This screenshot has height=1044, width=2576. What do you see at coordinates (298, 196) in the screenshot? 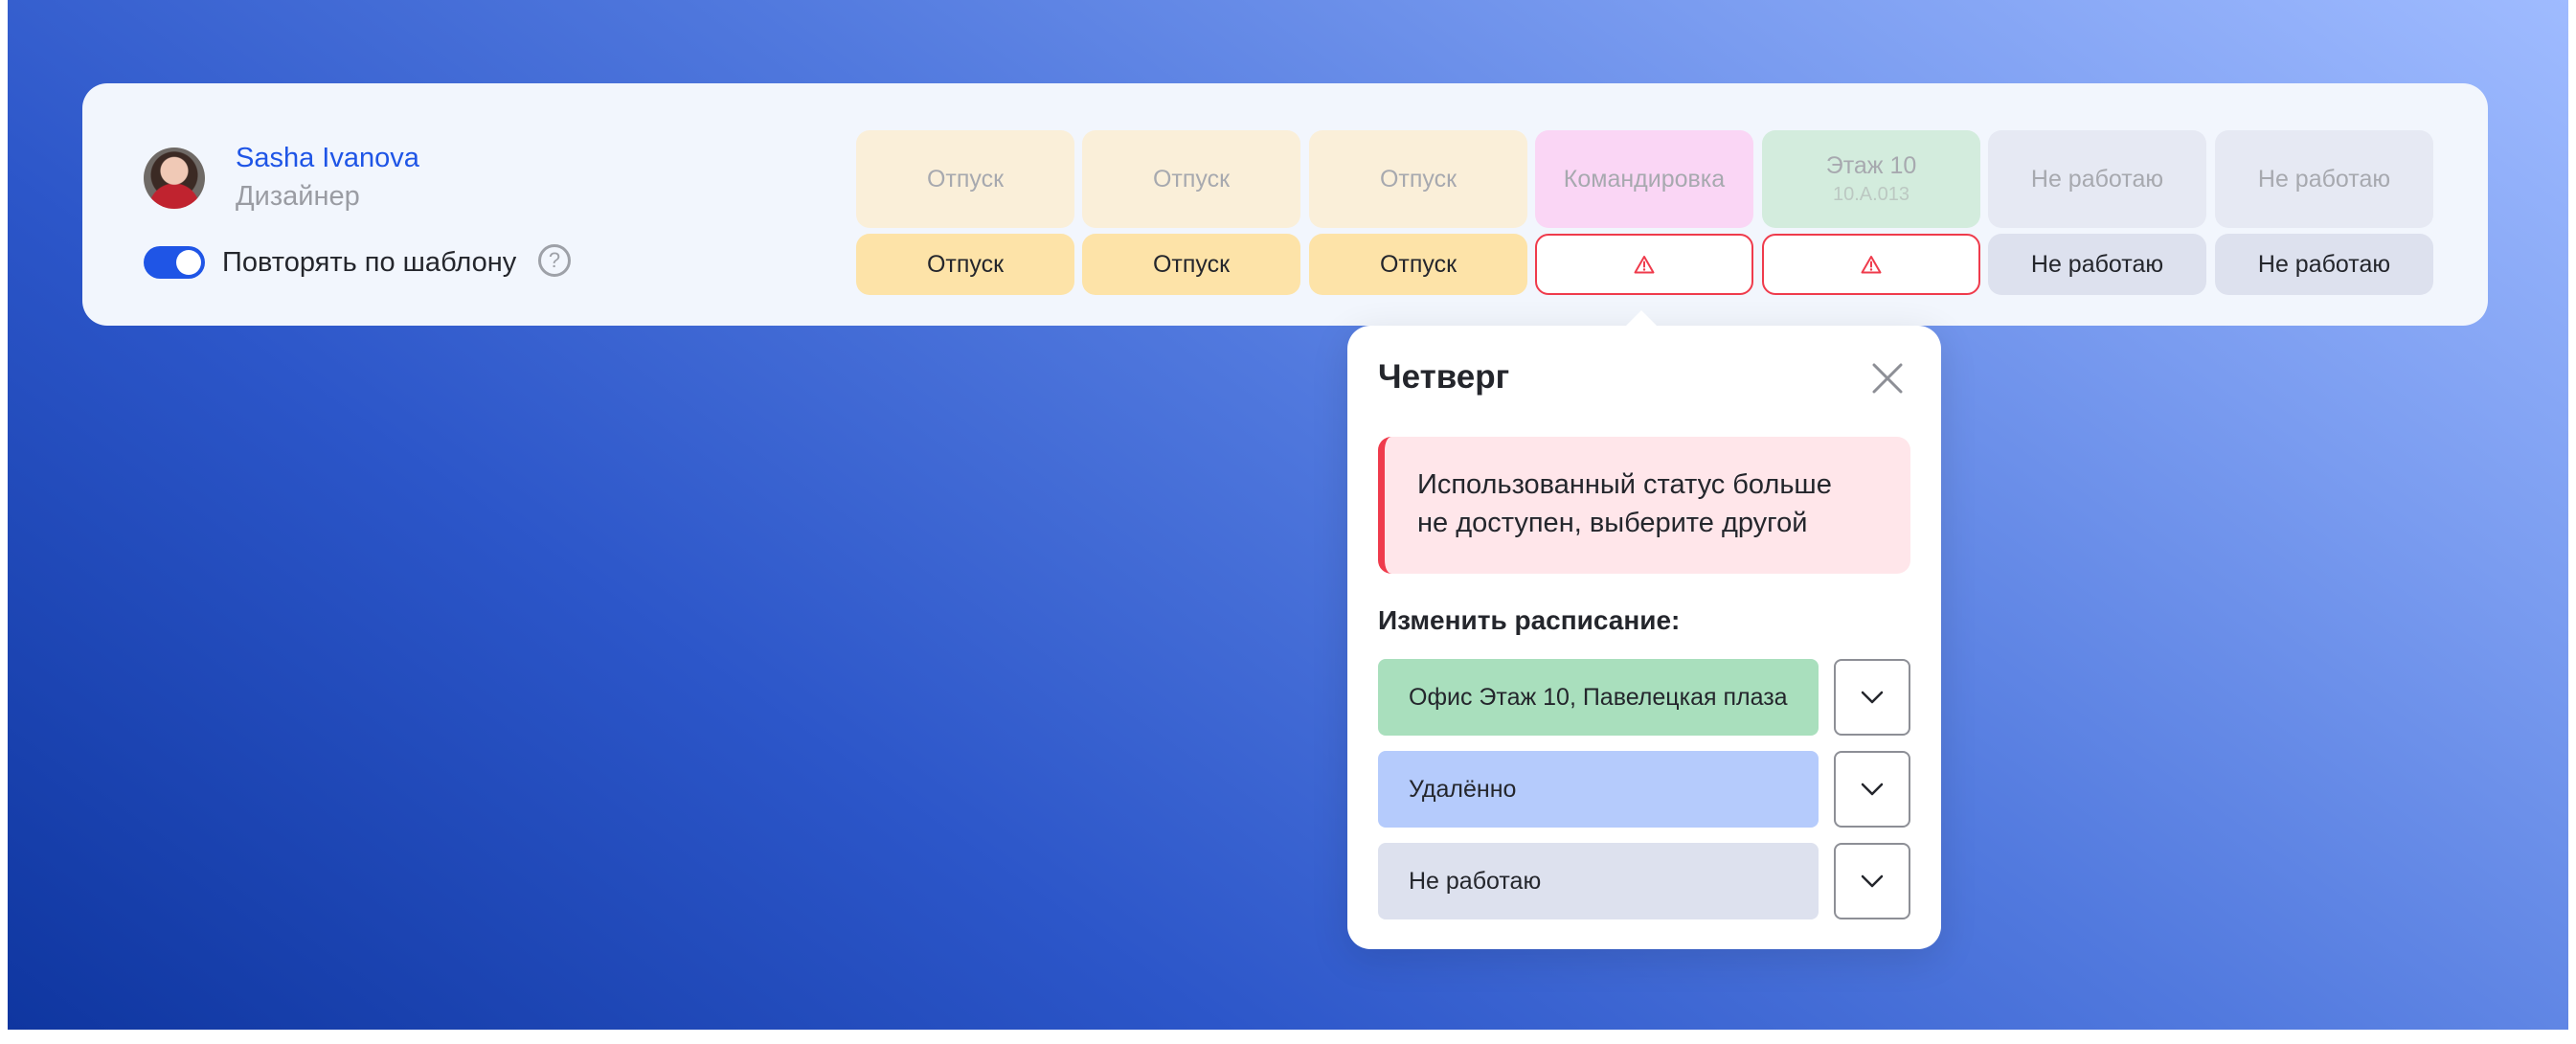
I see `user-role: Дизайнер` at bounding box center [298, 196].